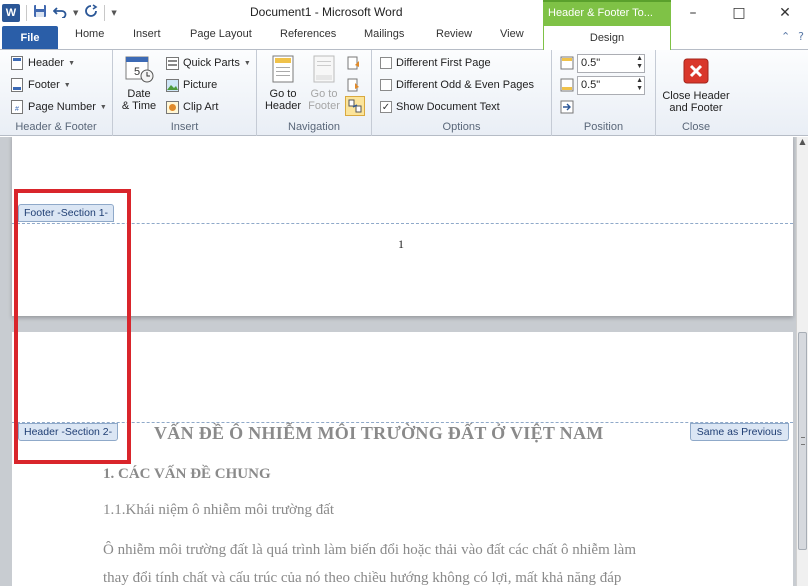 Image resolution: width=808 pixels, height=586 pixels. I want to click on save-icon, so click(40, 13).